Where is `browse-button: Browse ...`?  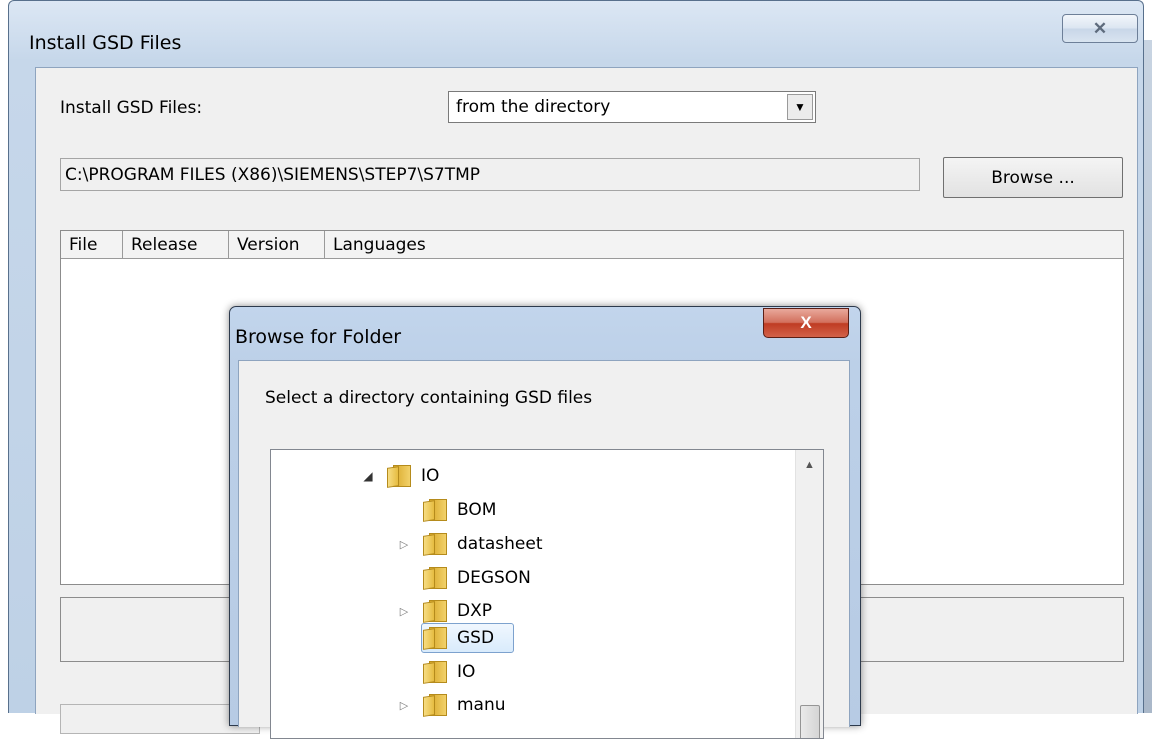 browse-button: Browse ... is located at coordinates (1033, 177).